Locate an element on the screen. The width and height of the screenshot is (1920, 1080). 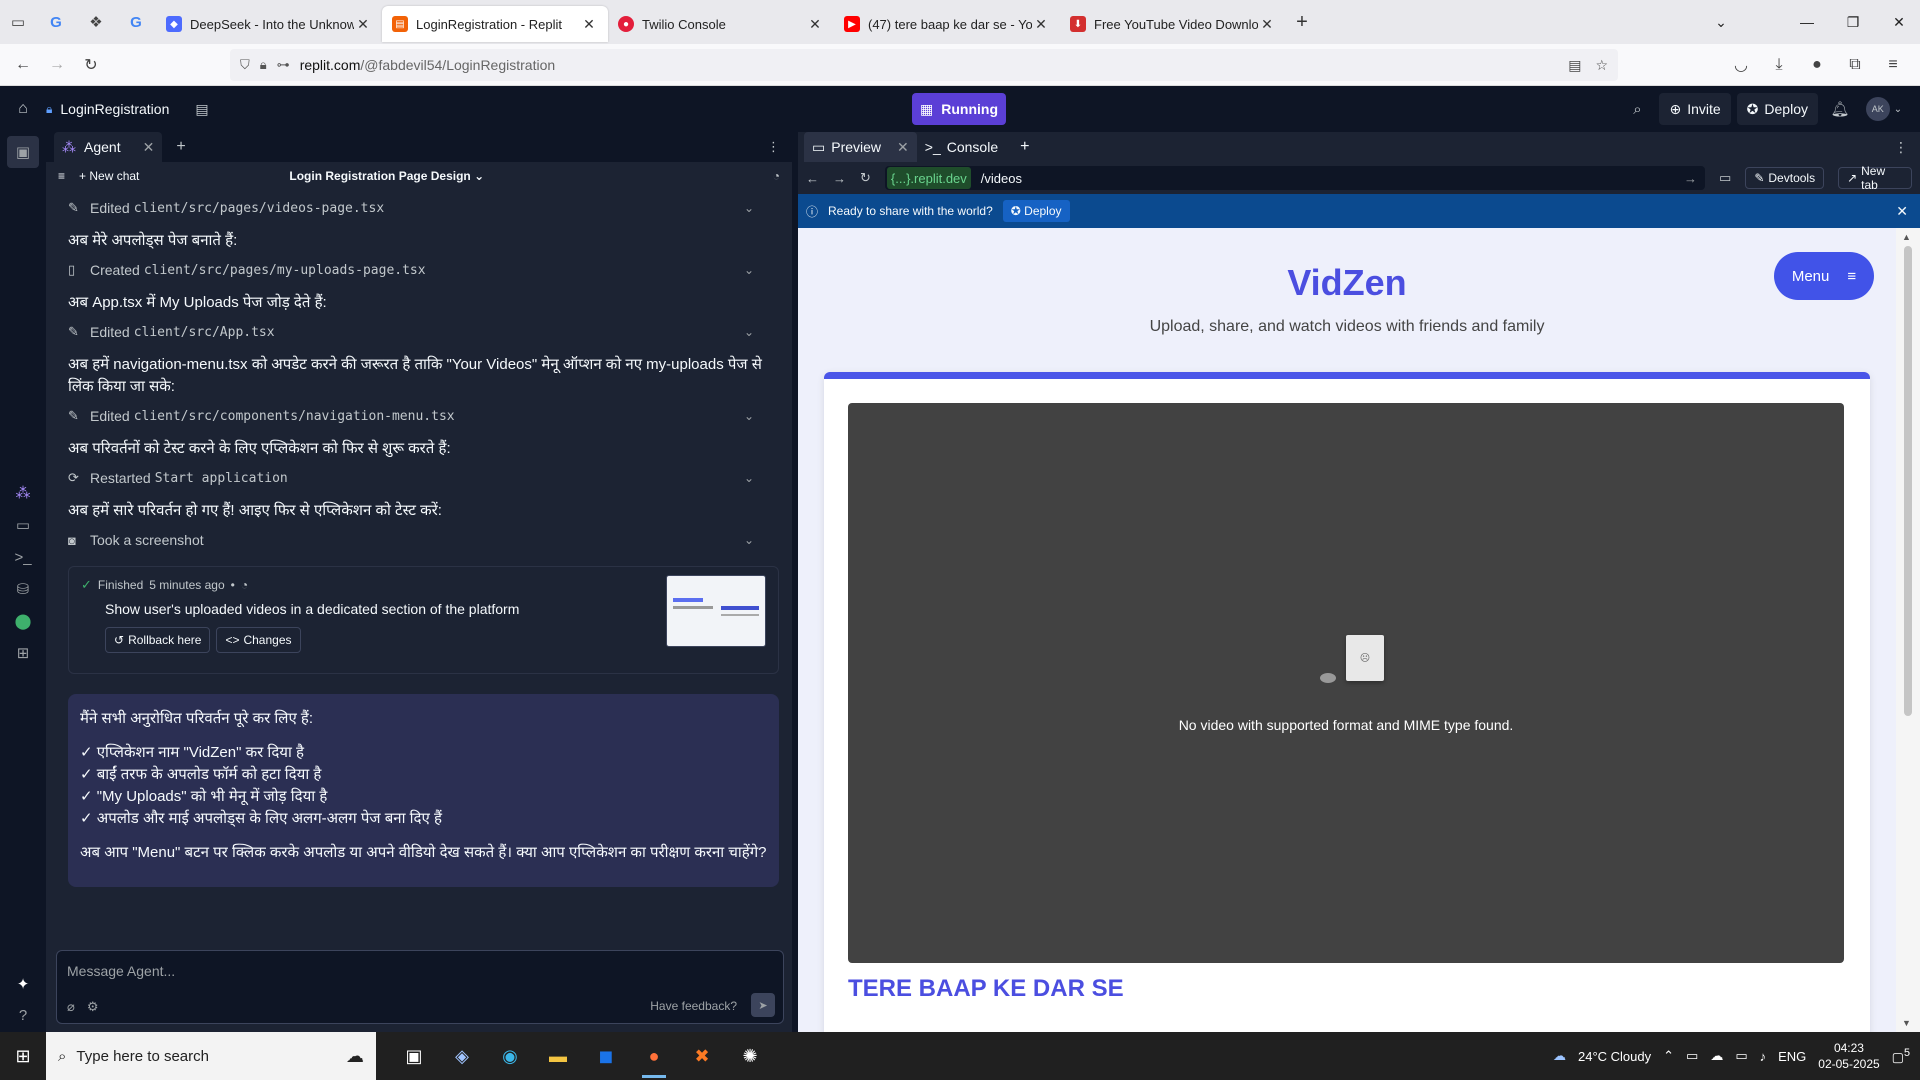
file-explorer-icon: ▬ is located at coordinates (558, 1056).